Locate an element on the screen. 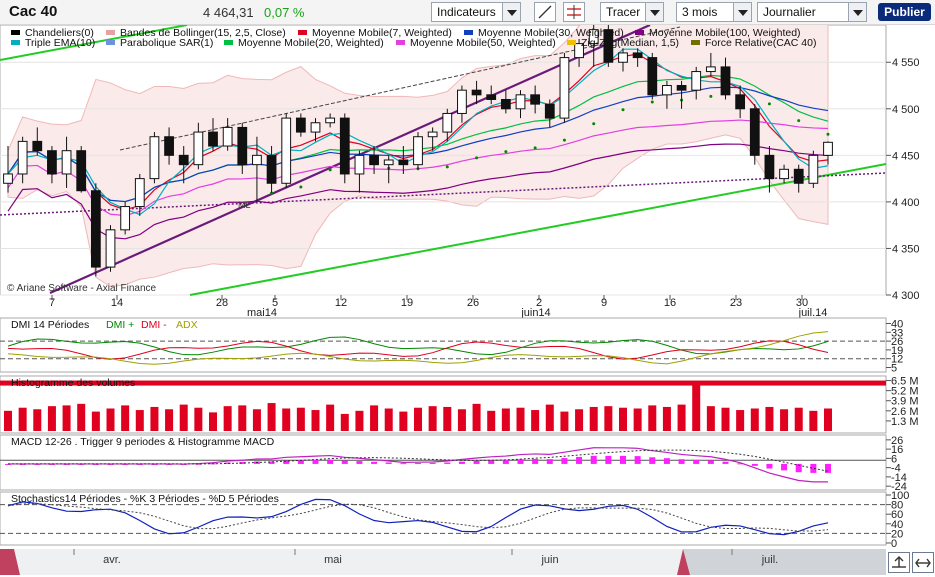 This screenshot has width=935, height=577. navigator-selection is located at coordinates (784, 562).